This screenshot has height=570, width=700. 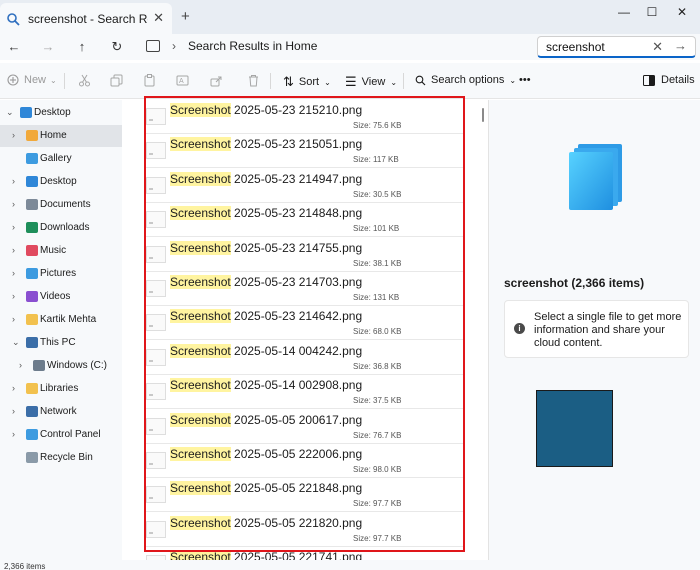 What do you see at coordinates (253, 80) in the screenshot?
I see `delete-icon` at bounding box center [253, 80].